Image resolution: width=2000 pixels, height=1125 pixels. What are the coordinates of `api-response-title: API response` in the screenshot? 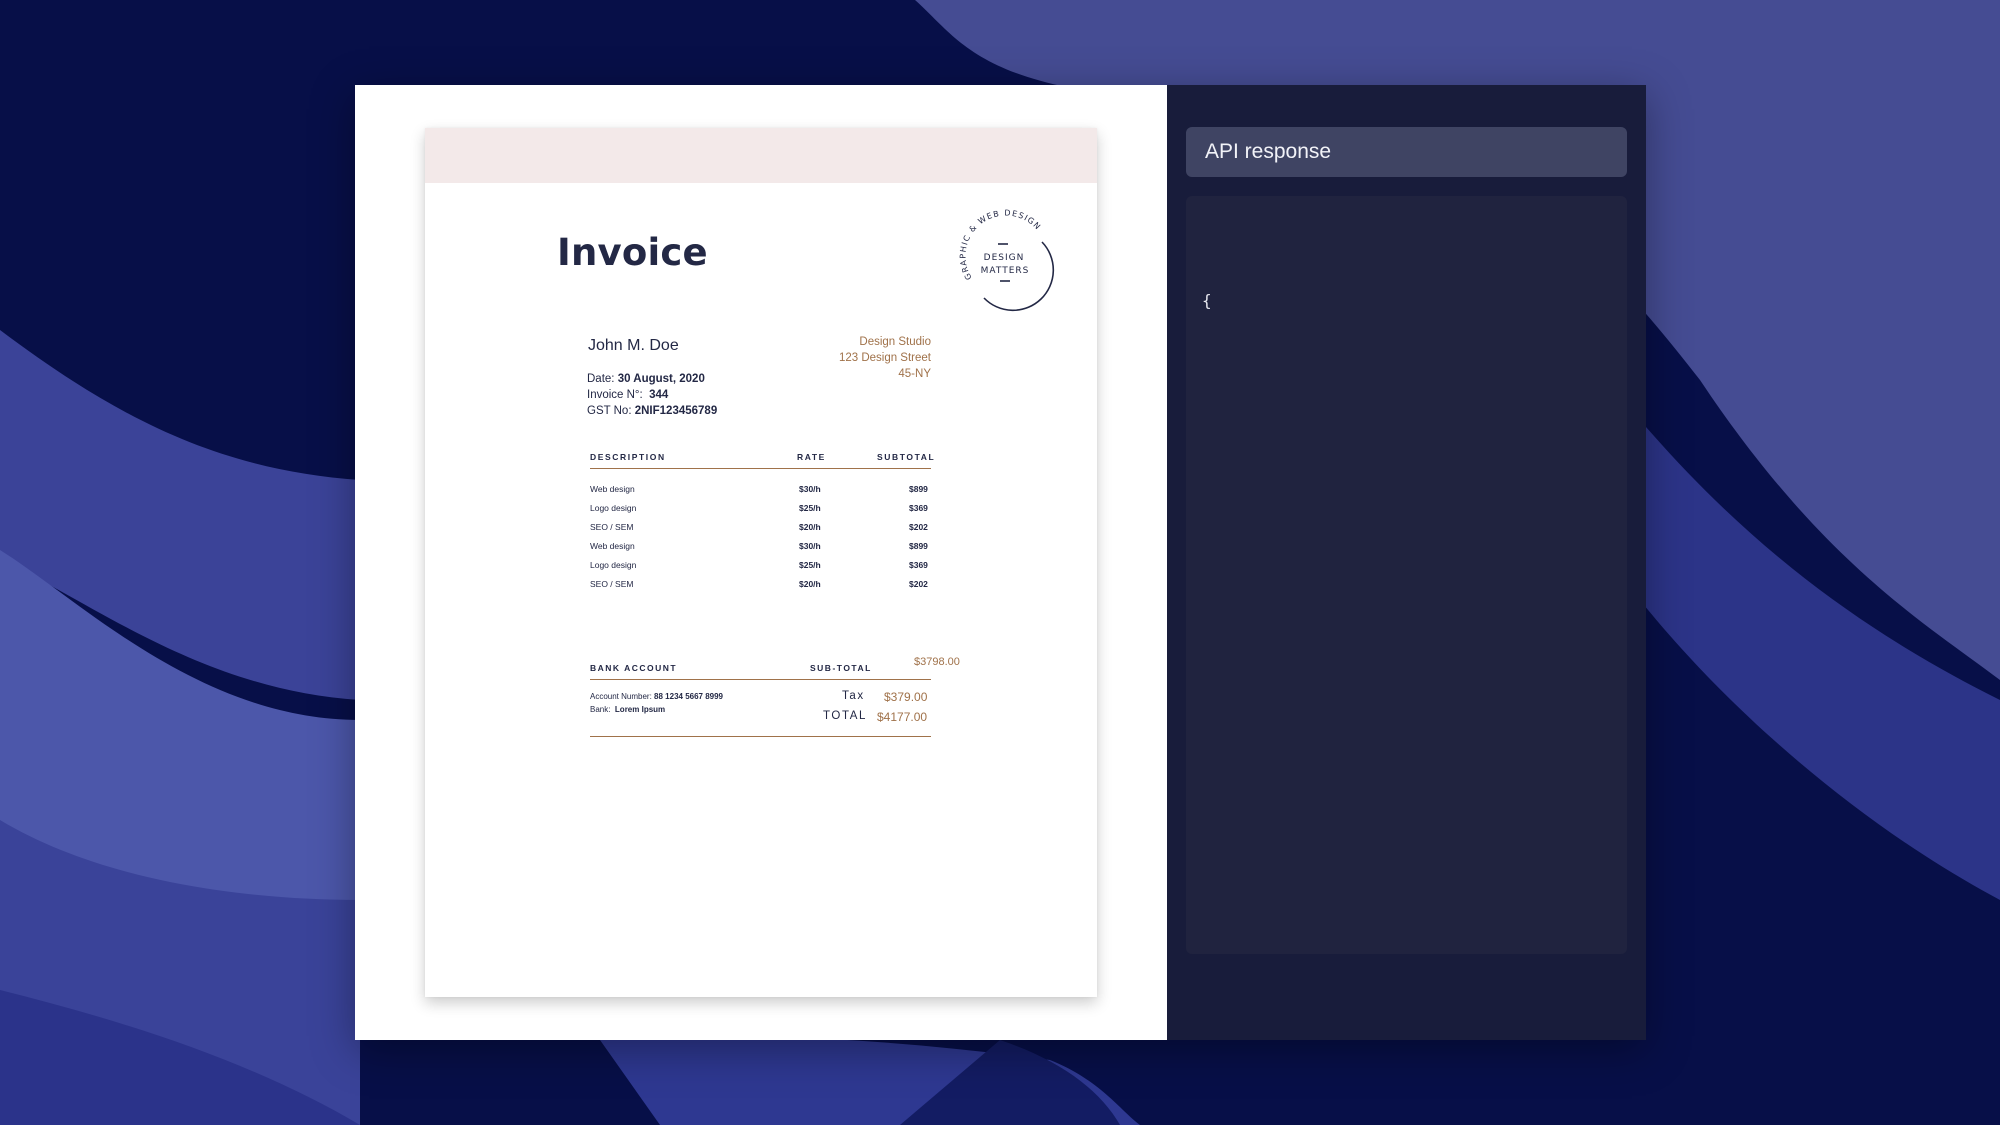 It's located at (1268, 151).